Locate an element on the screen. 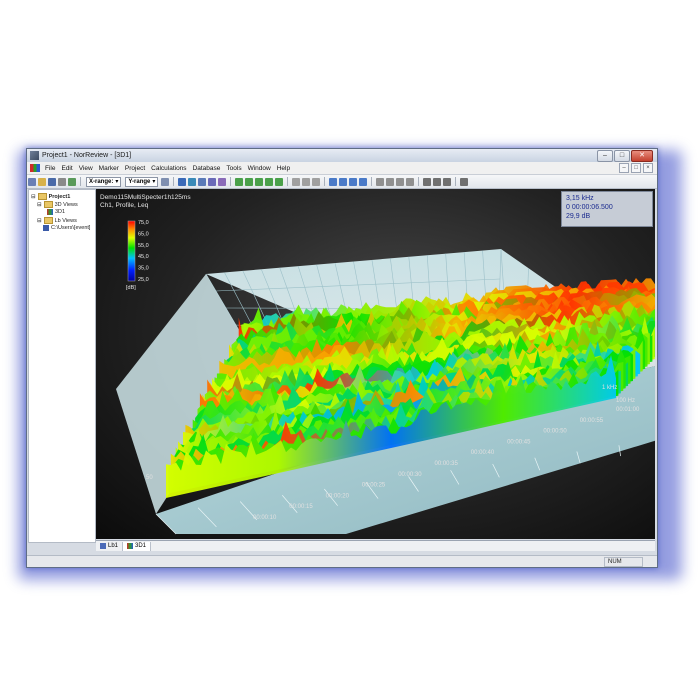 This screenshot has width=700, height=700. new-icon is located at coordinates (32, 181).